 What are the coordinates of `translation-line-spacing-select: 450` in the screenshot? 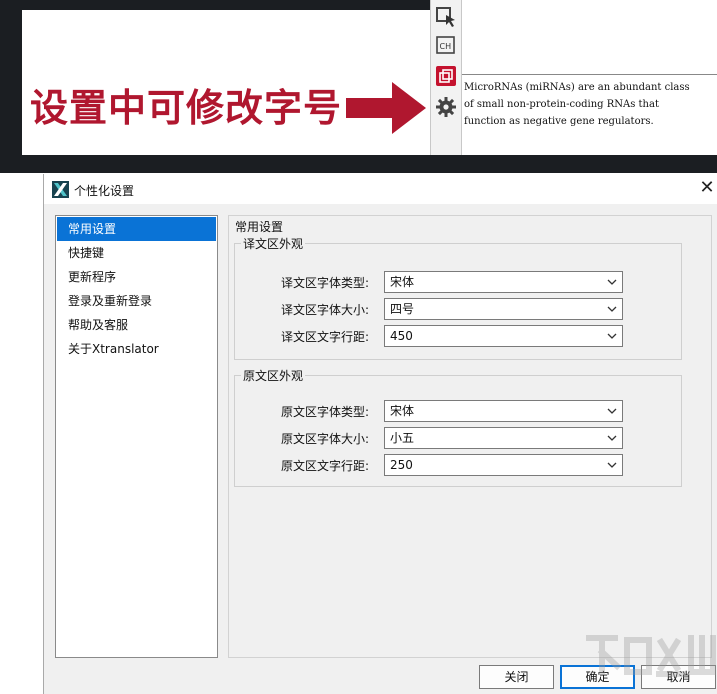 It's located at (503, 336).